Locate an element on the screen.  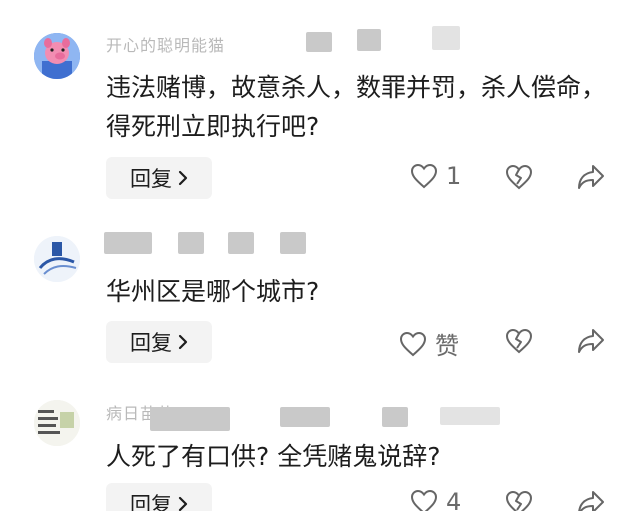
logo-avatar-icon is located at coordinates (57, 259).